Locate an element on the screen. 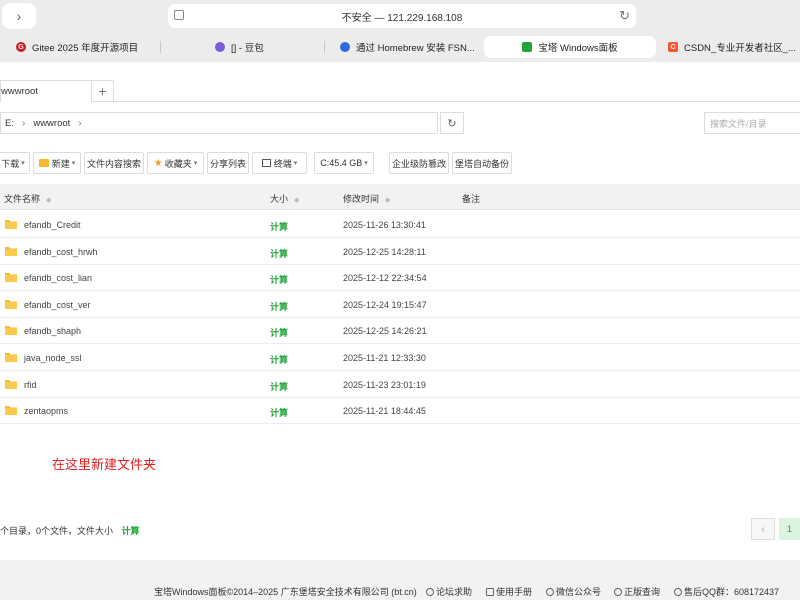 The height and width of the screenshot is (600, 800). gitee-icon: G is located at coordinates (21, 47).